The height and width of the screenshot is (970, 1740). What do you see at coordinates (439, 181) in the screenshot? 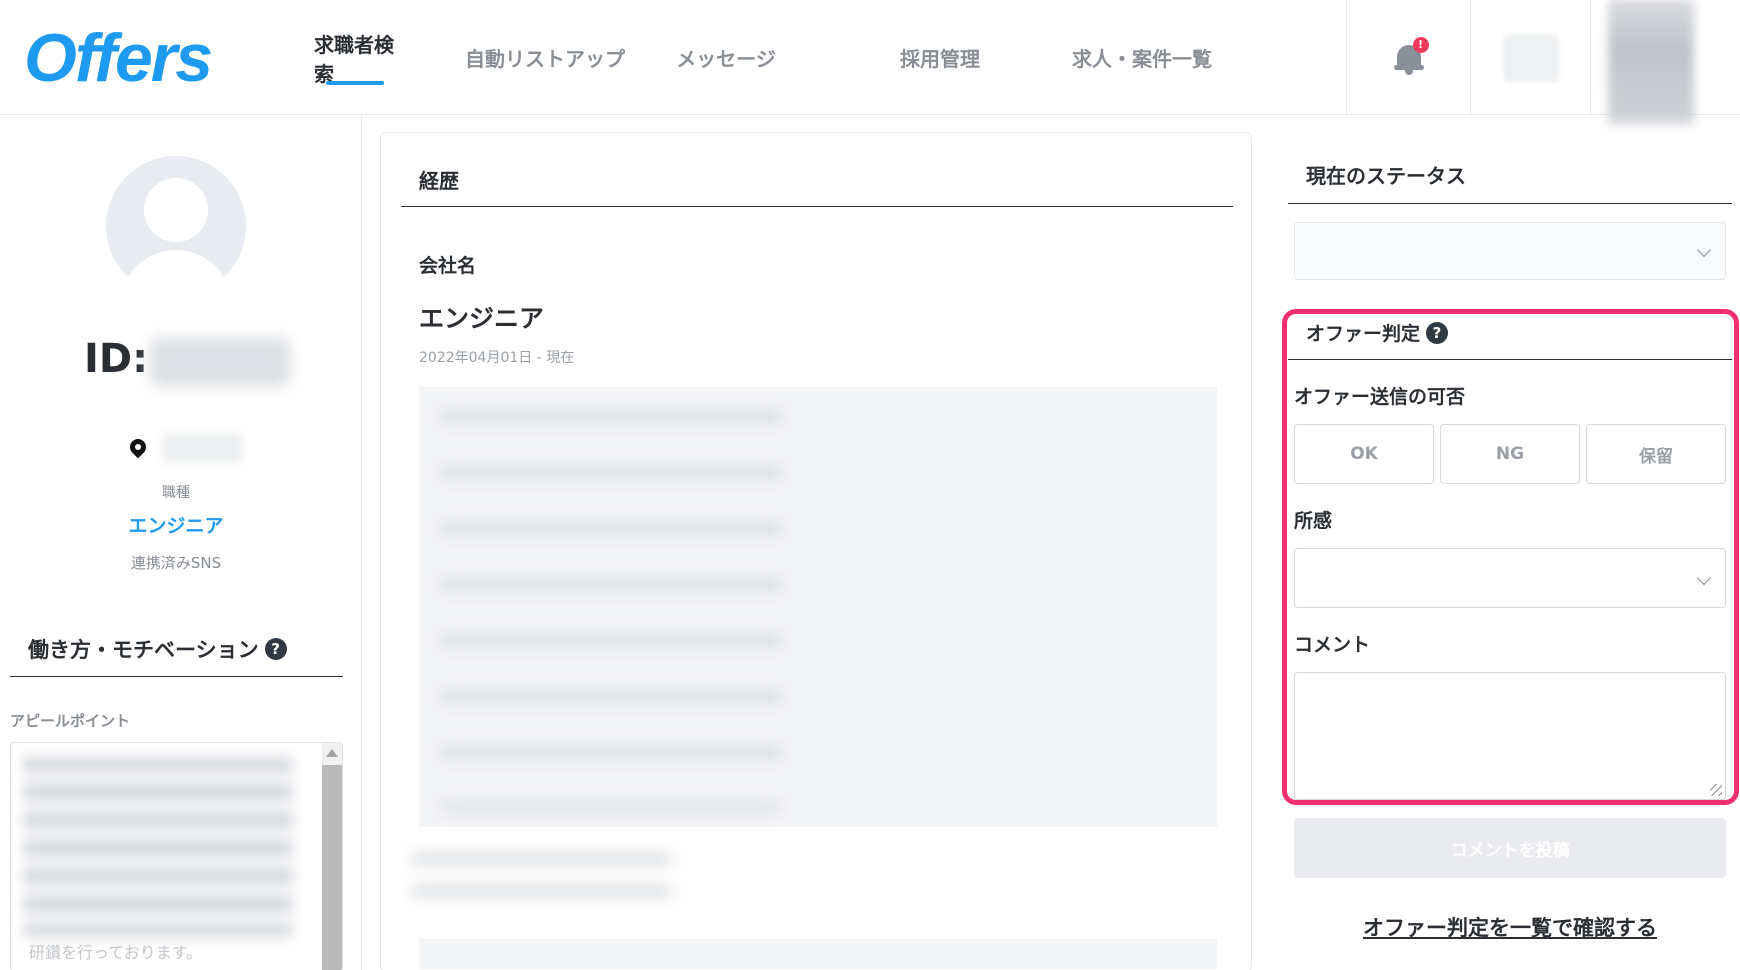
I see `career-title: 経歴` at bounding box center [439, 181].